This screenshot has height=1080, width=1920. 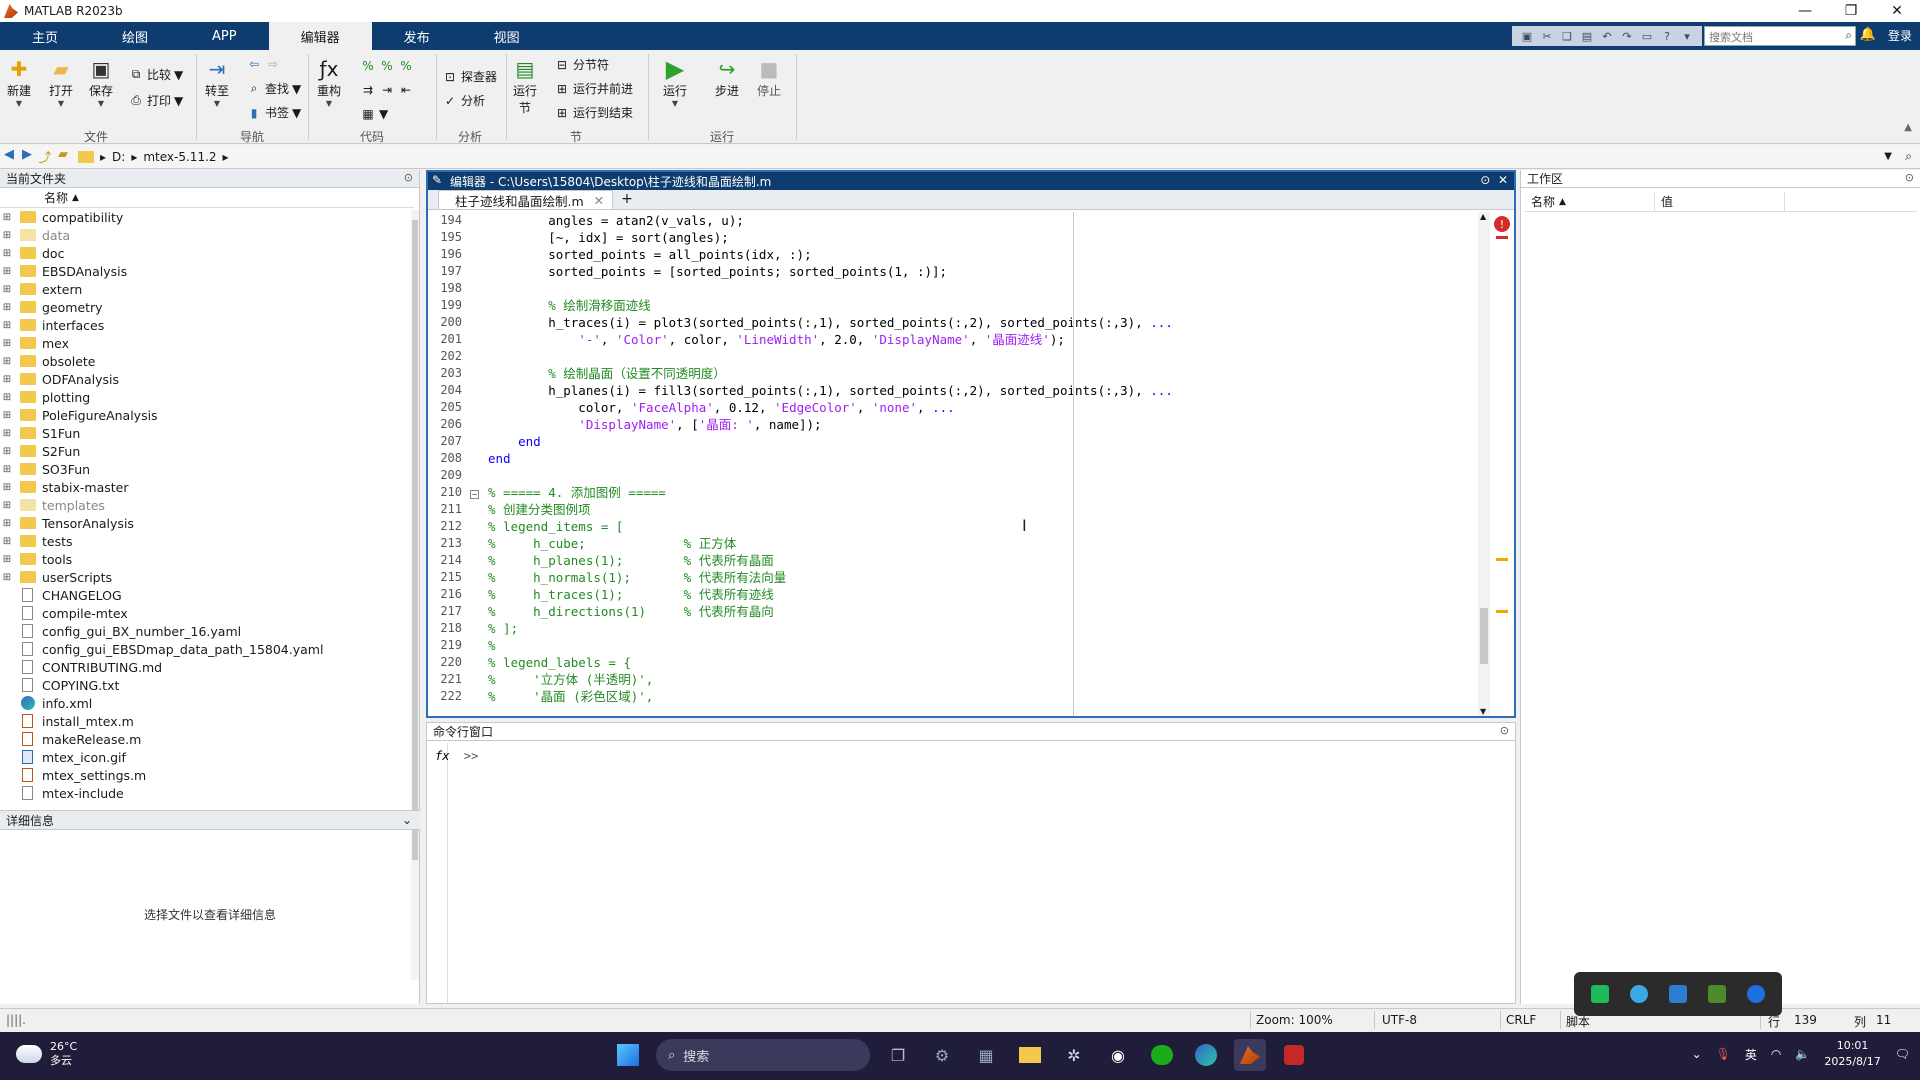 What do you see at coordinates (1587, 36) in the screenshot?
I see `paste-icon: ▤` at bounding box center [1587, 36].